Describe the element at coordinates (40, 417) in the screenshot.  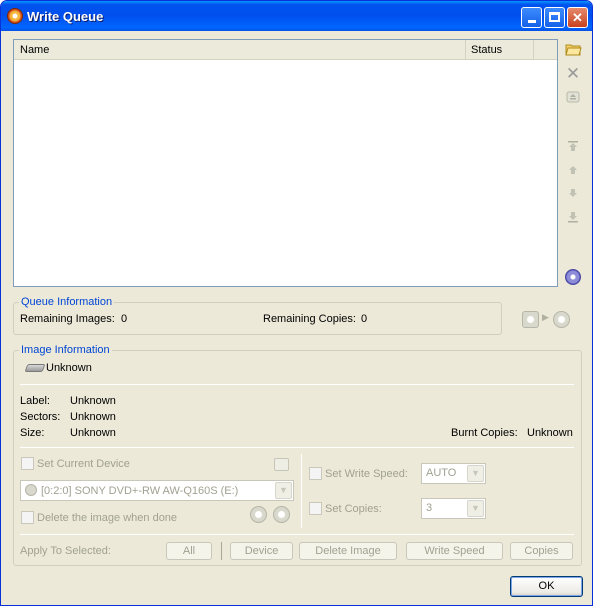
I see `sectors-label: Sectors:` at that location.